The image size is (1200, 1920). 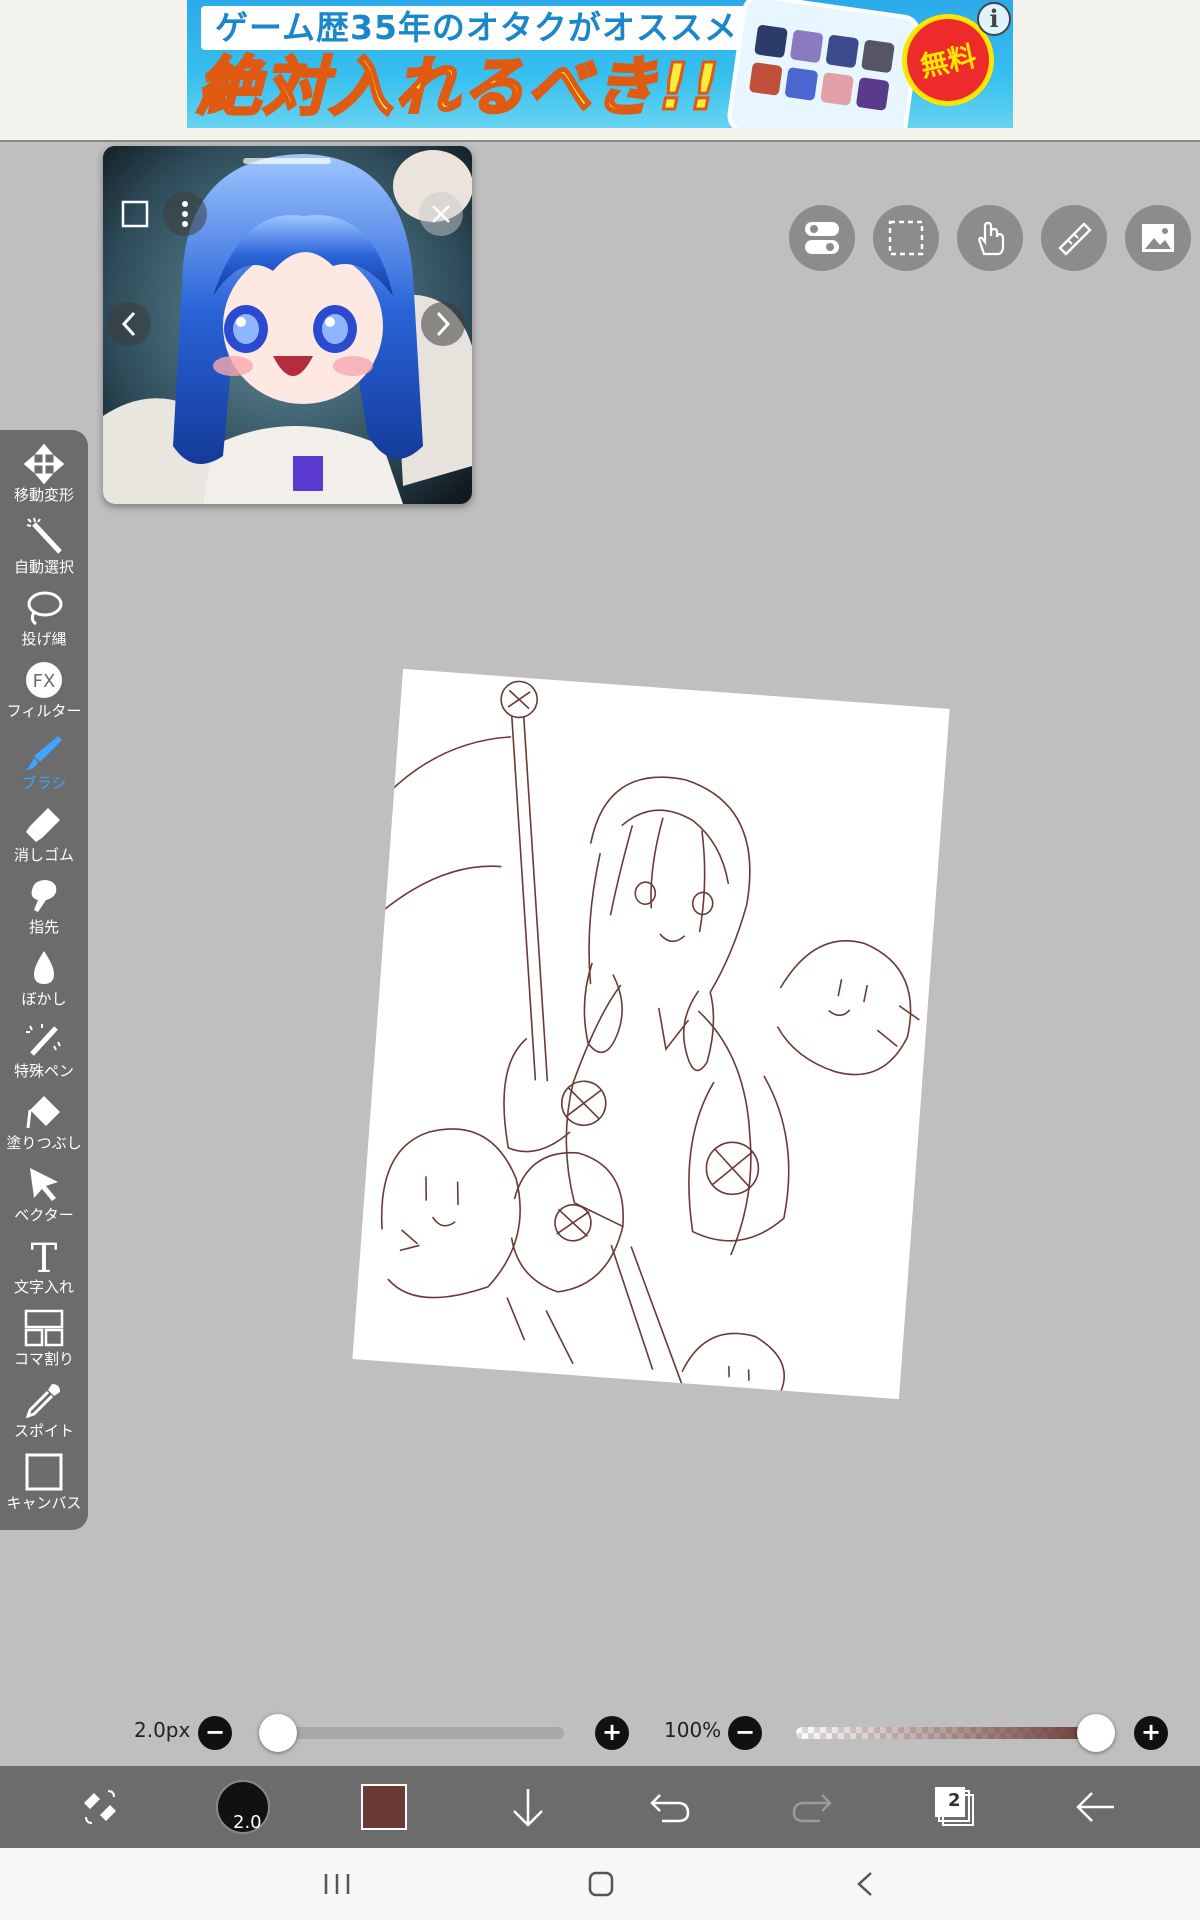 What do you see at coordinates (43, 1112) in the screenshot?
I see `fill-icon` at bounding box center [43, 1112].